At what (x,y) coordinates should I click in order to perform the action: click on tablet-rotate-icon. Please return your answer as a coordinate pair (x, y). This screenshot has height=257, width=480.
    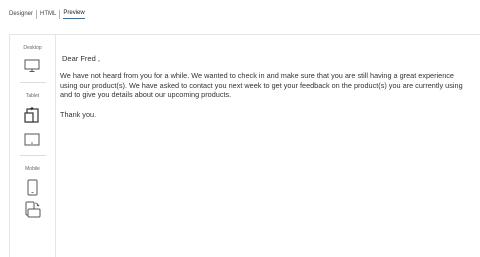
    Looking at the image, I should click on (32, 114).